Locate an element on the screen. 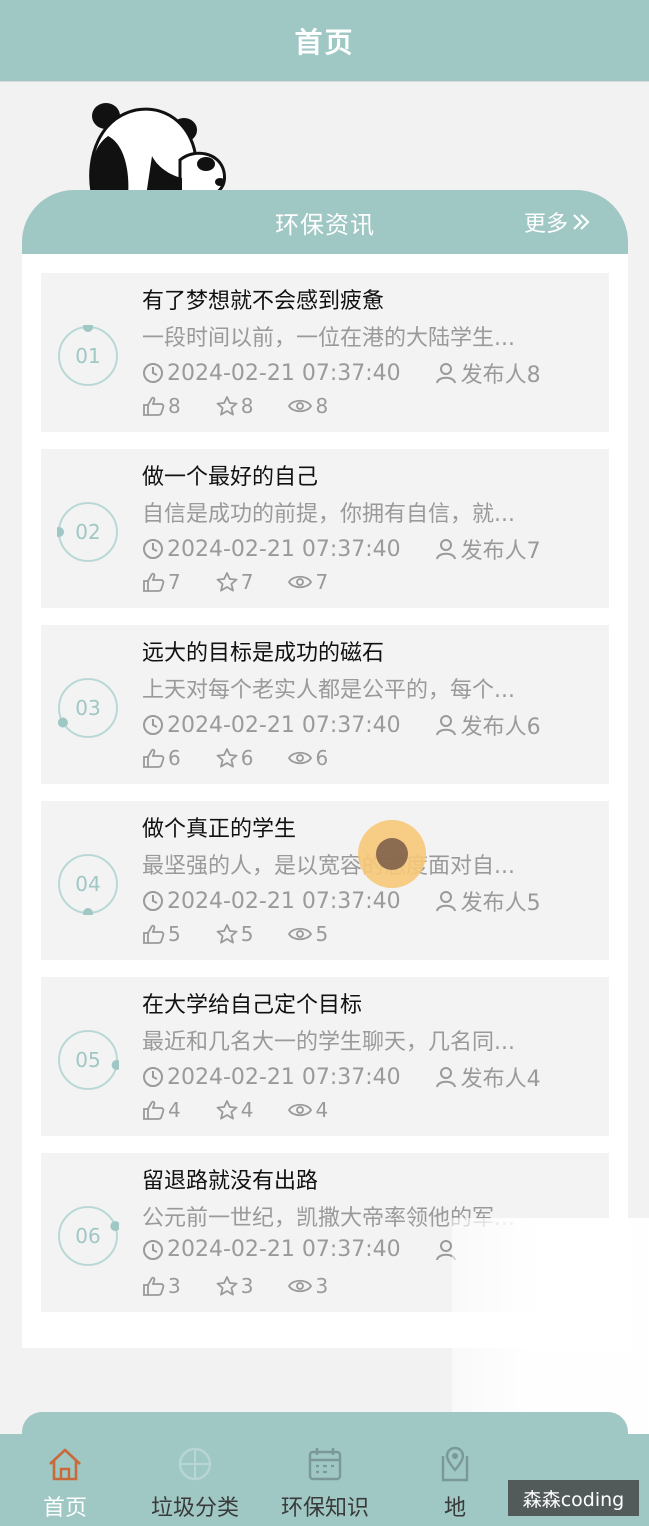 This screenshot has height=1526, width=649. news-title: 在大学给自己定个目标 is located at coordinates (252, 1005).